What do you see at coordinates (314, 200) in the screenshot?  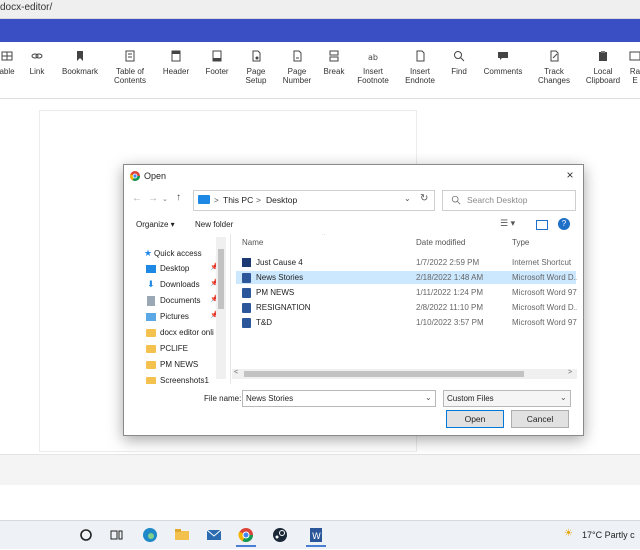 I see `address-breadcrumb: > This PC > Desktop ⌄ ↻` at bounding box center [314, 200].